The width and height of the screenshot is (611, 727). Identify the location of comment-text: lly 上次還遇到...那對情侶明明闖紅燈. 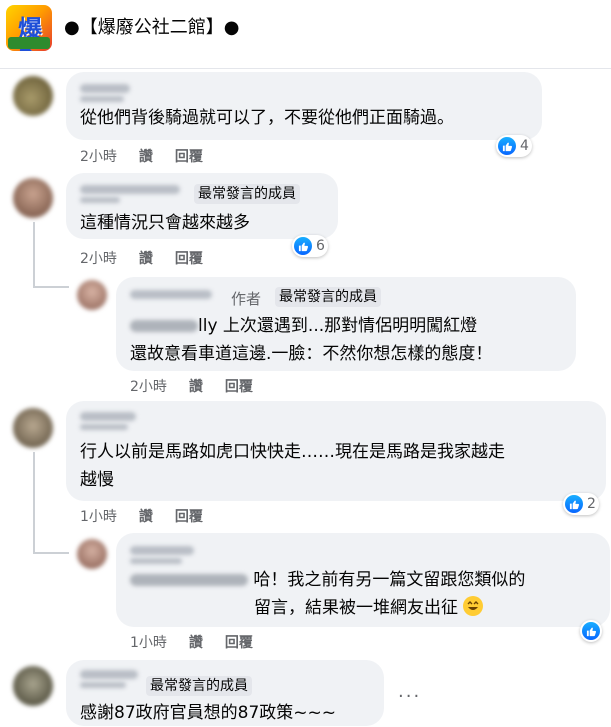
(303, 326).